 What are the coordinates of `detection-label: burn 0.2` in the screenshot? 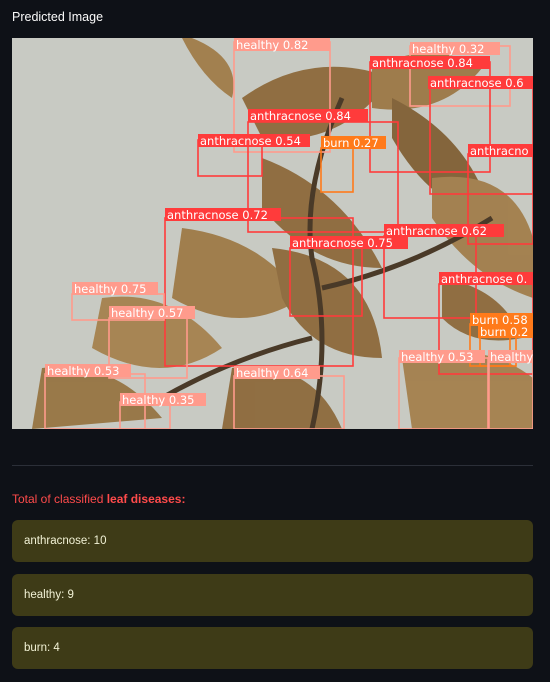 It's located at (505, 332).